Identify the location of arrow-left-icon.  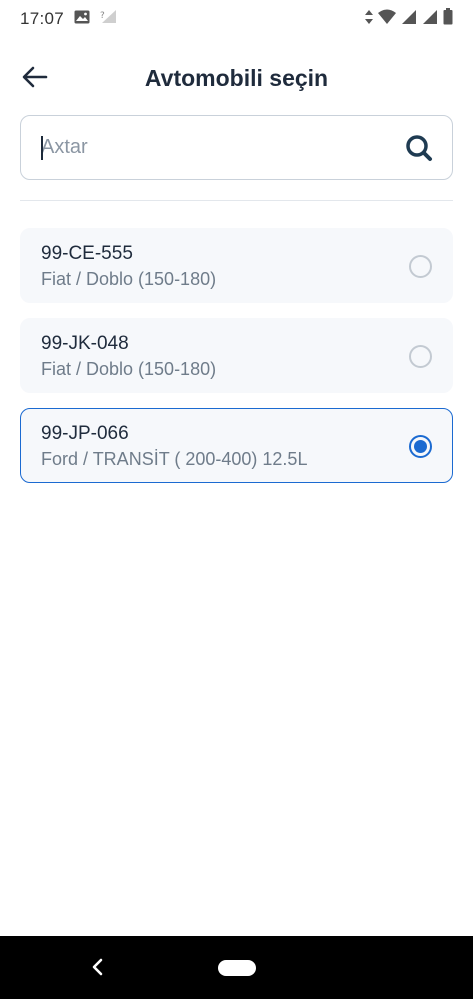
(35, 79).